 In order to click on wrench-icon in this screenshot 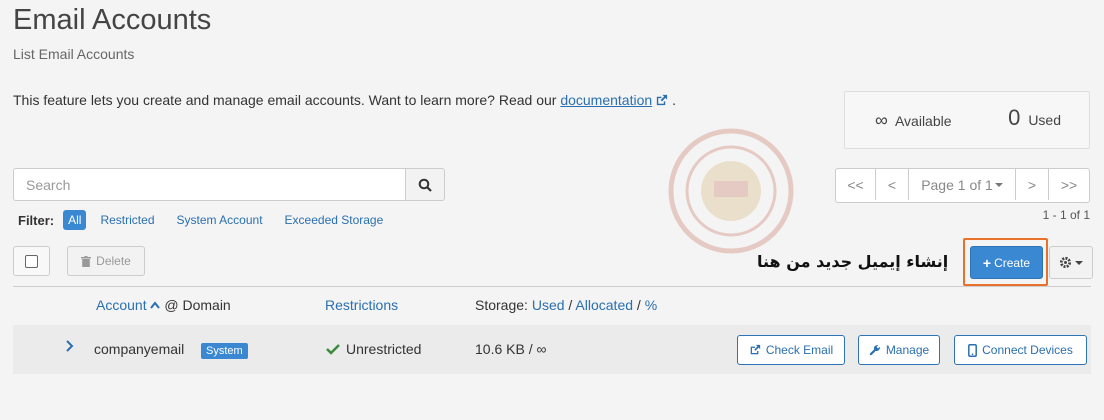, I will do `click(874, 350)`.